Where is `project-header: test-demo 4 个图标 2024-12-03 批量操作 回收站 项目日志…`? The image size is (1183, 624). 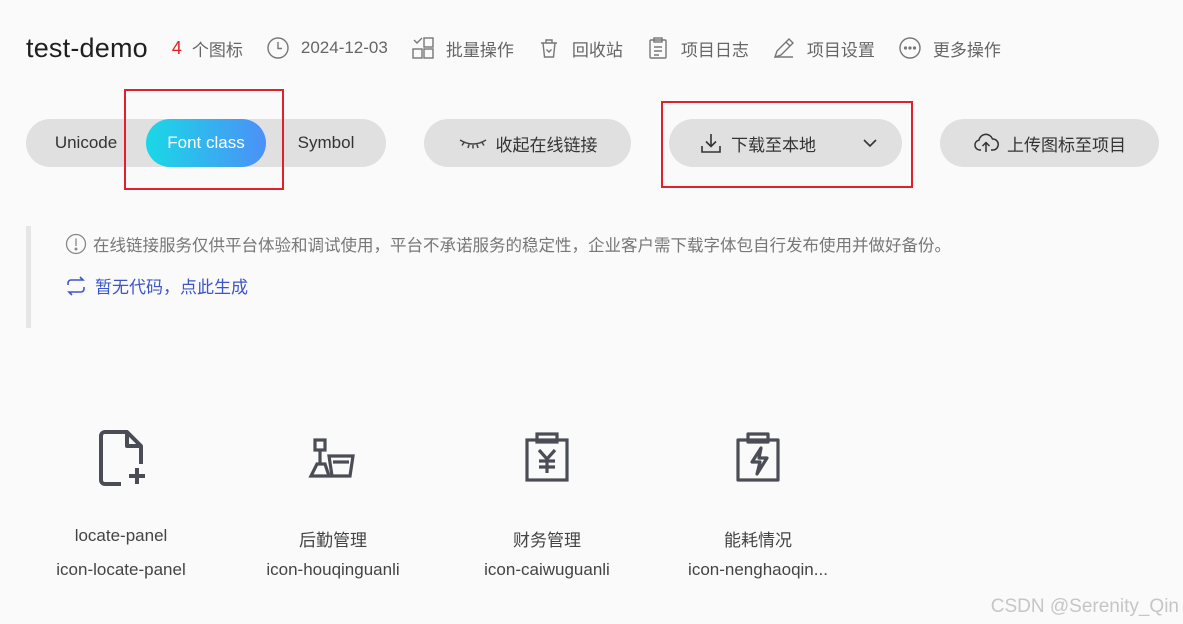 project-header: test-demo 4 个图标 2024-12-03 批量操作 回收站 项目日志… is located at coordinates (513, 48).